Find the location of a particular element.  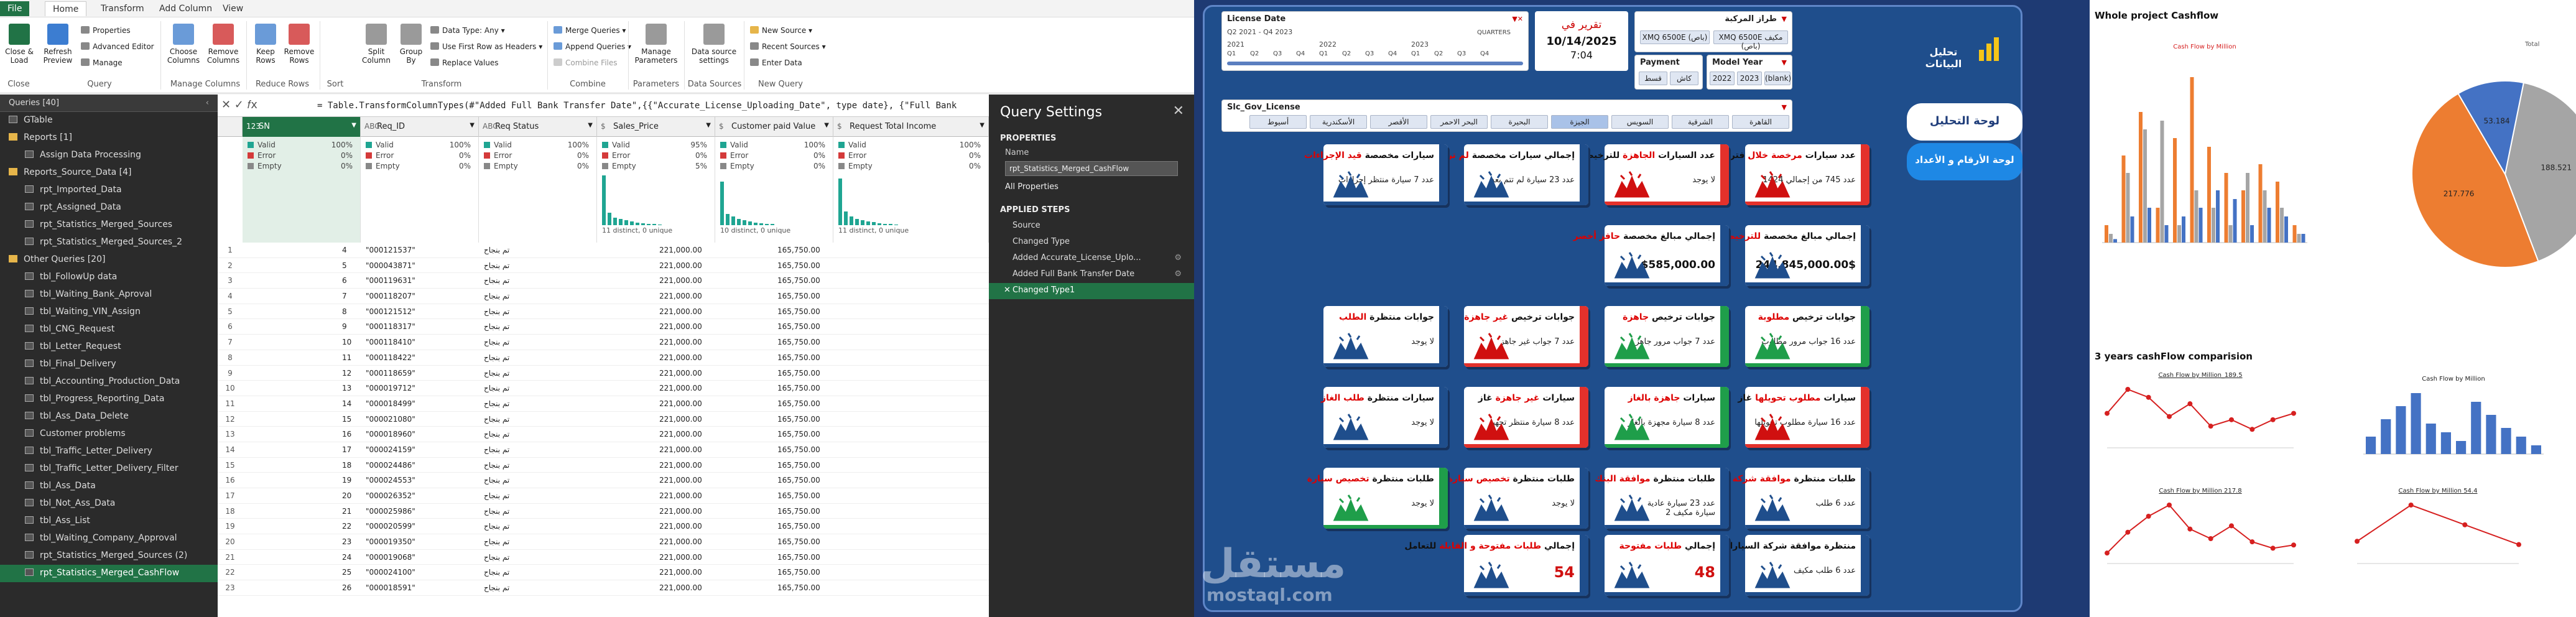

use-first-row-button: Use First Row as Headers ▾ is located at coordinates (486, 46).